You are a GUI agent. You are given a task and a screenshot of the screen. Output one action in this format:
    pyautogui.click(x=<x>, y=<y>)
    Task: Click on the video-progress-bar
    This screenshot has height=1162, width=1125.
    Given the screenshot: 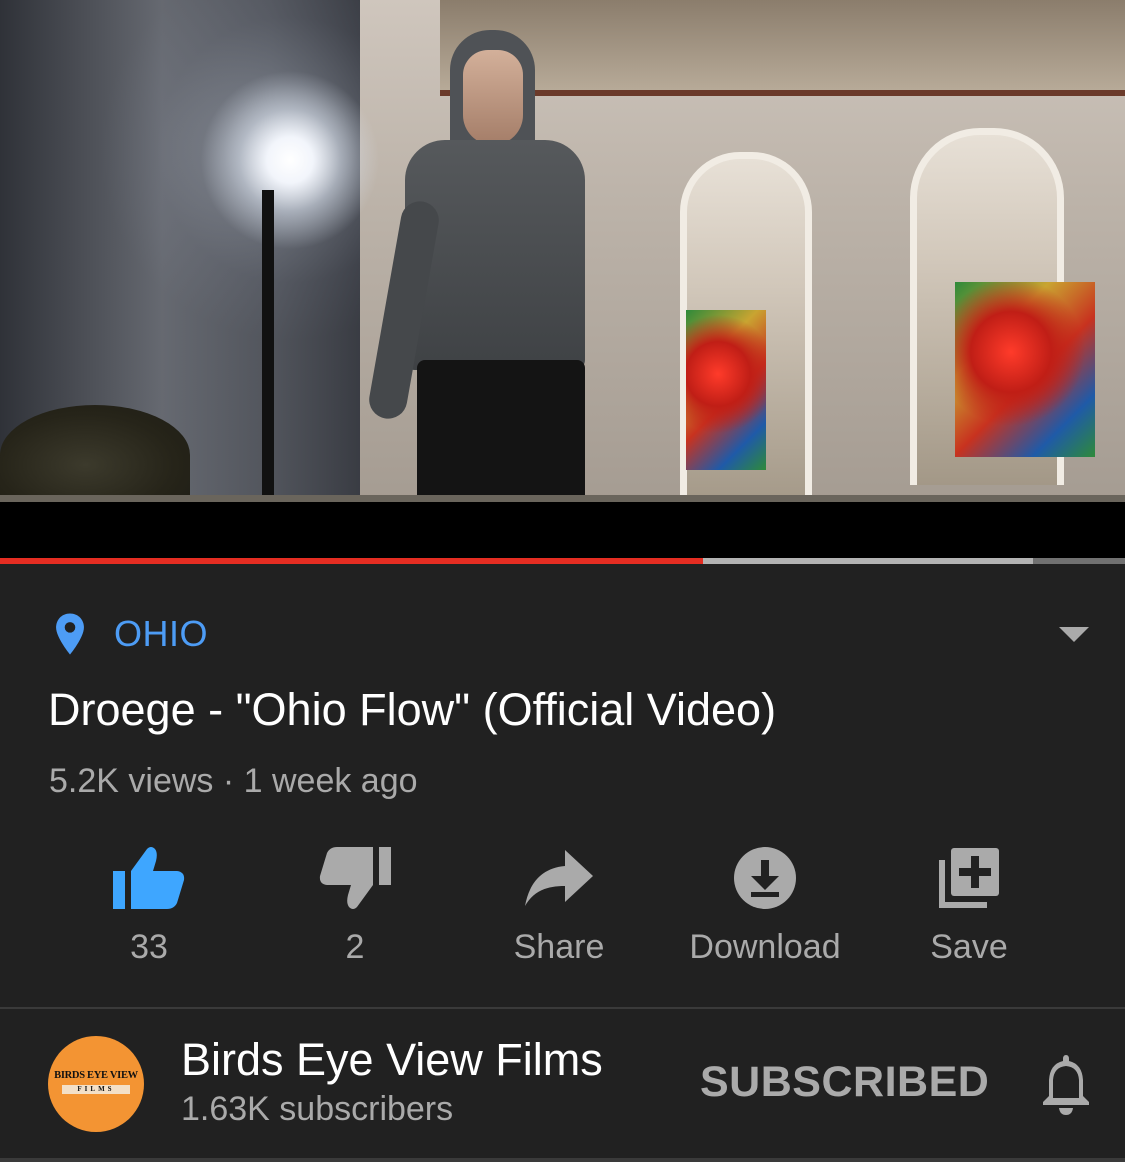 What is the action you would take?
    pyautogui.click(x=562, y=561)
    